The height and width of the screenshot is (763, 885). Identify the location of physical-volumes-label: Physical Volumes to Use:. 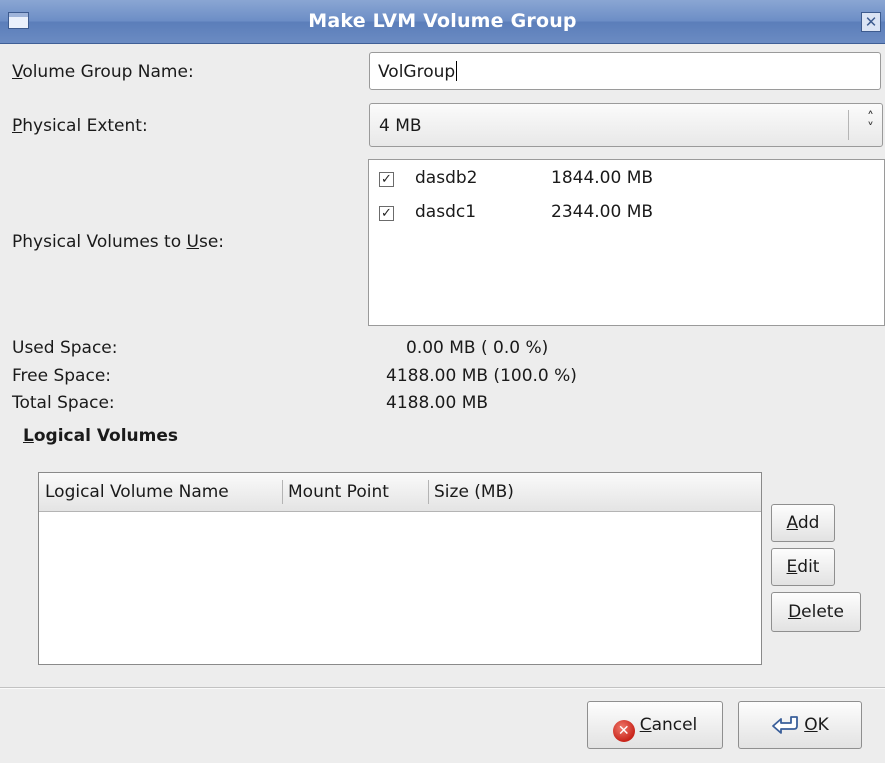
(118, 242).